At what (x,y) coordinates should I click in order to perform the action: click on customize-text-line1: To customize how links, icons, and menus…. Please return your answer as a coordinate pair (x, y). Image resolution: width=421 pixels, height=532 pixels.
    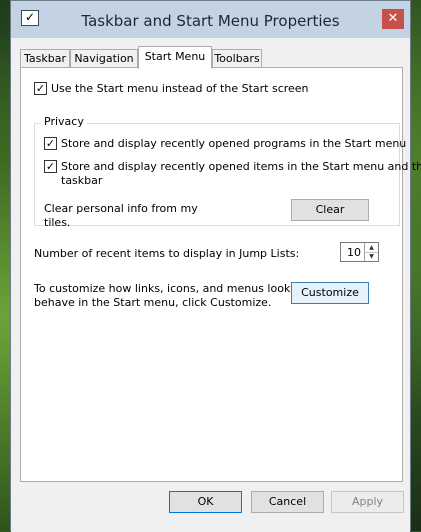
    Looking at the image, I should click on (174, 288).